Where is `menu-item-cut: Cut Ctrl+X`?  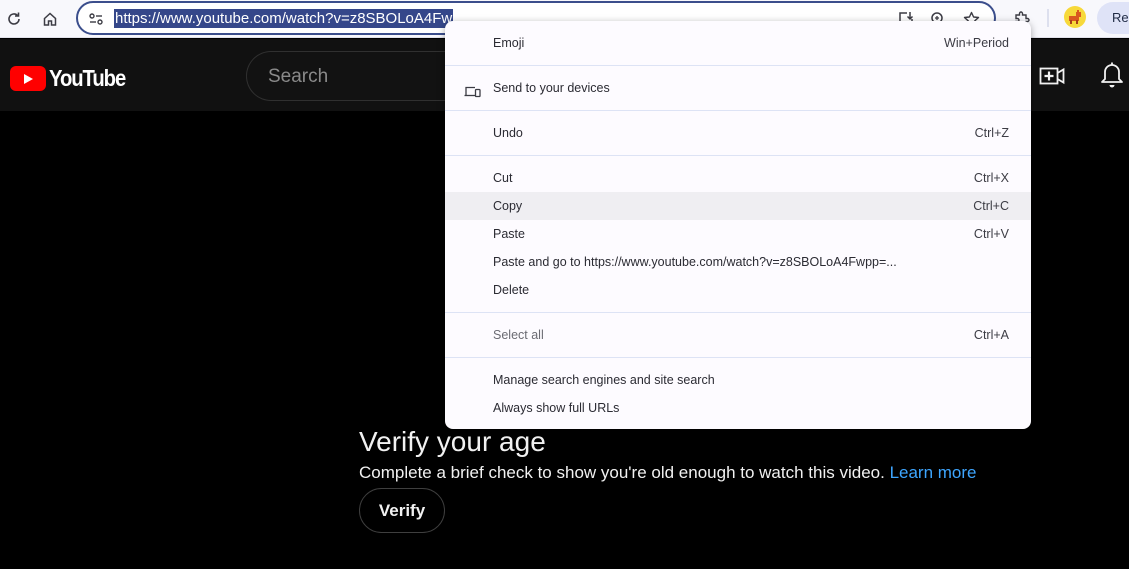
menu-item-cut: Cut Ctrl+X is located at coordinates (738, 178).